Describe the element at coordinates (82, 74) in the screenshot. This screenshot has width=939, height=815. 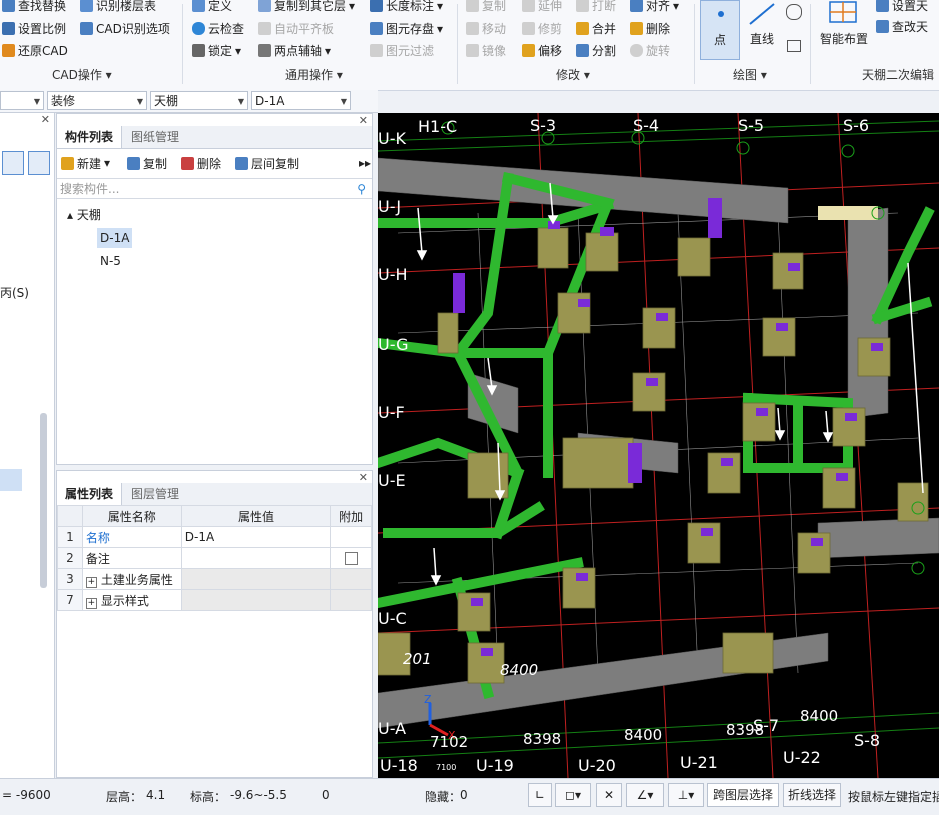
I see `cad-group-label: CAD操作 ▾` at that location.